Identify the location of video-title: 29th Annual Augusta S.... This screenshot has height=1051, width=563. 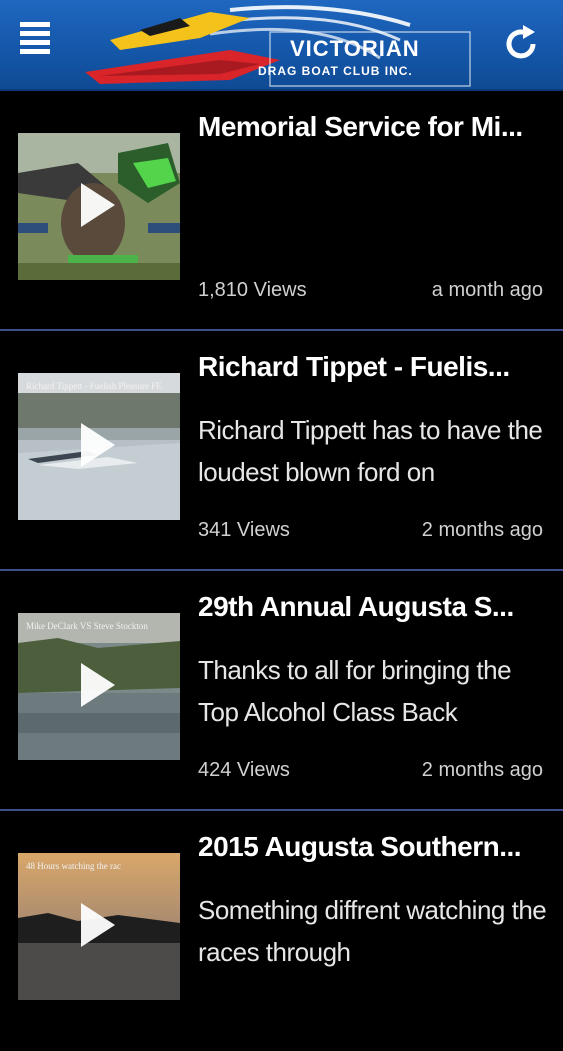
(356, 607).